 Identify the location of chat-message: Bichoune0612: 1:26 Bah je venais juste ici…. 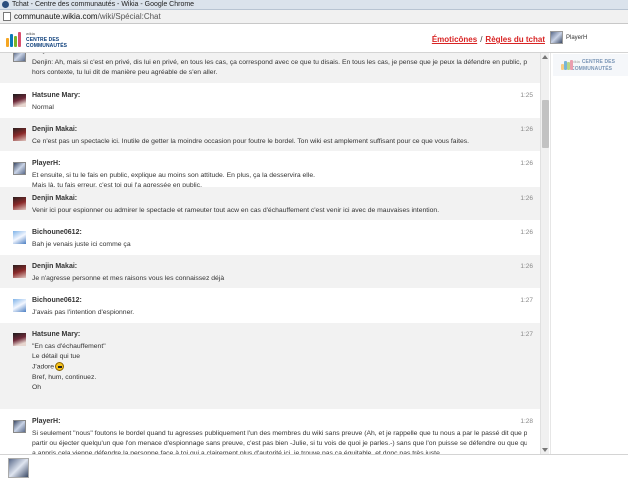
(270, 238).